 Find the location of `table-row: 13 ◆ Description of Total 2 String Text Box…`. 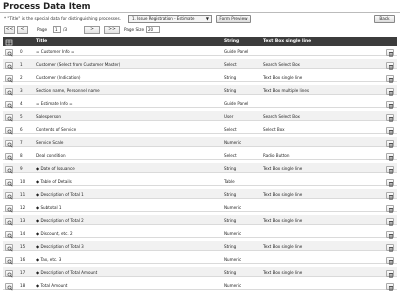

table-row: 13 ◆ Description of Total 2 String Text Box… is located at coordinates (200, 220).